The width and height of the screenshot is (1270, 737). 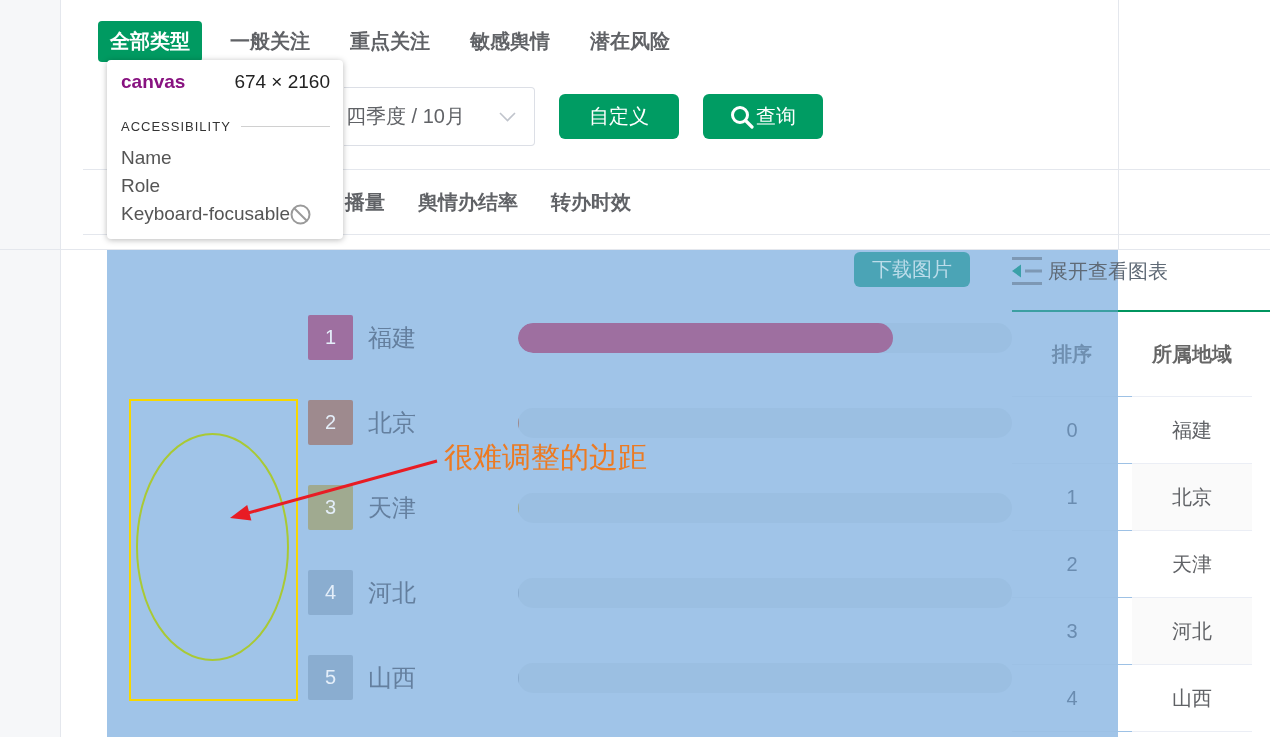 What do you see at coordinates (330, 677) in the screenshot?
I see `rank-badge: 5` at bounding box center [330, 677].